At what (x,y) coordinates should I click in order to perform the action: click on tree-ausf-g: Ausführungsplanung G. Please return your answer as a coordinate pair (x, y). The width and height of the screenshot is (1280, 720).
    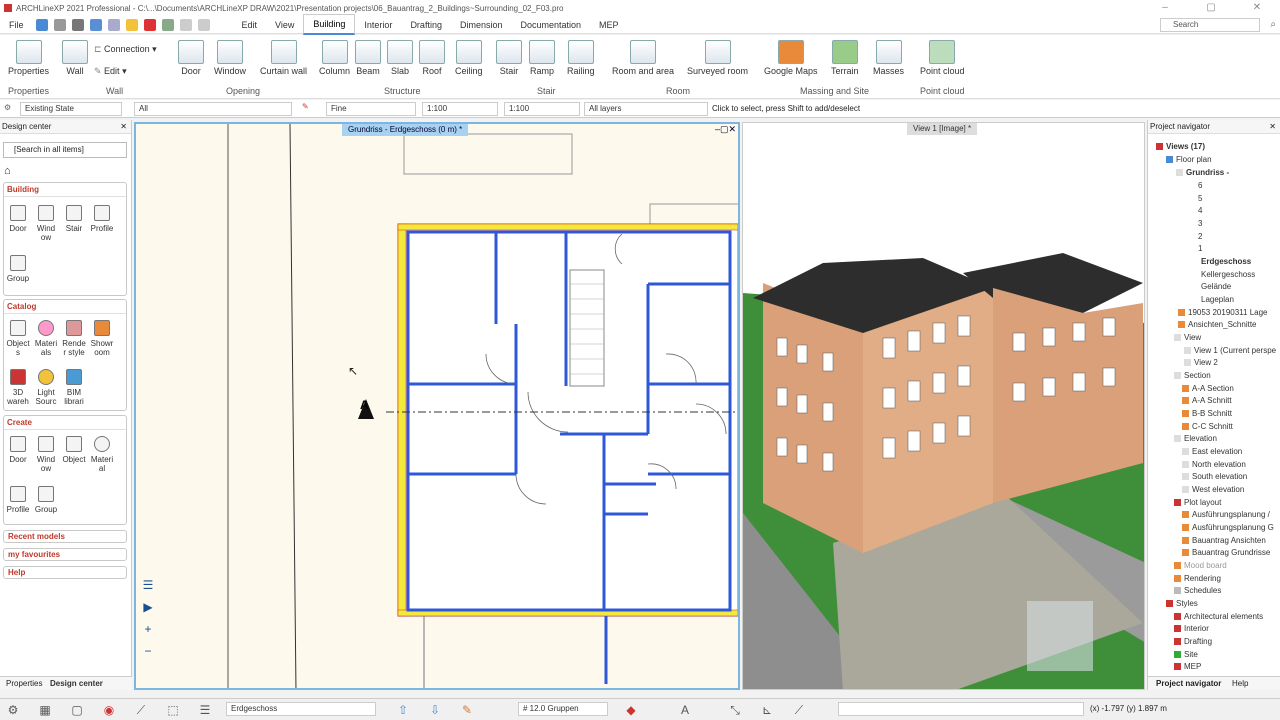
    Looking at the image, I should click on (1228, 528).